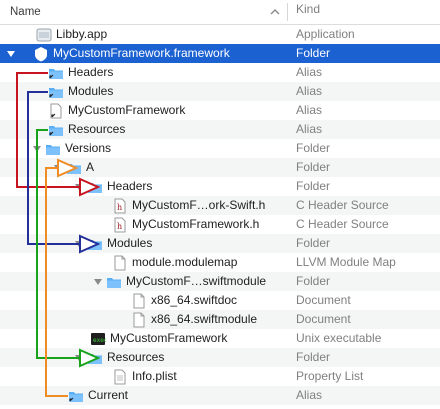  I want to click on list-item: module.modulemap LLVM Module Map, so click(220, 262).